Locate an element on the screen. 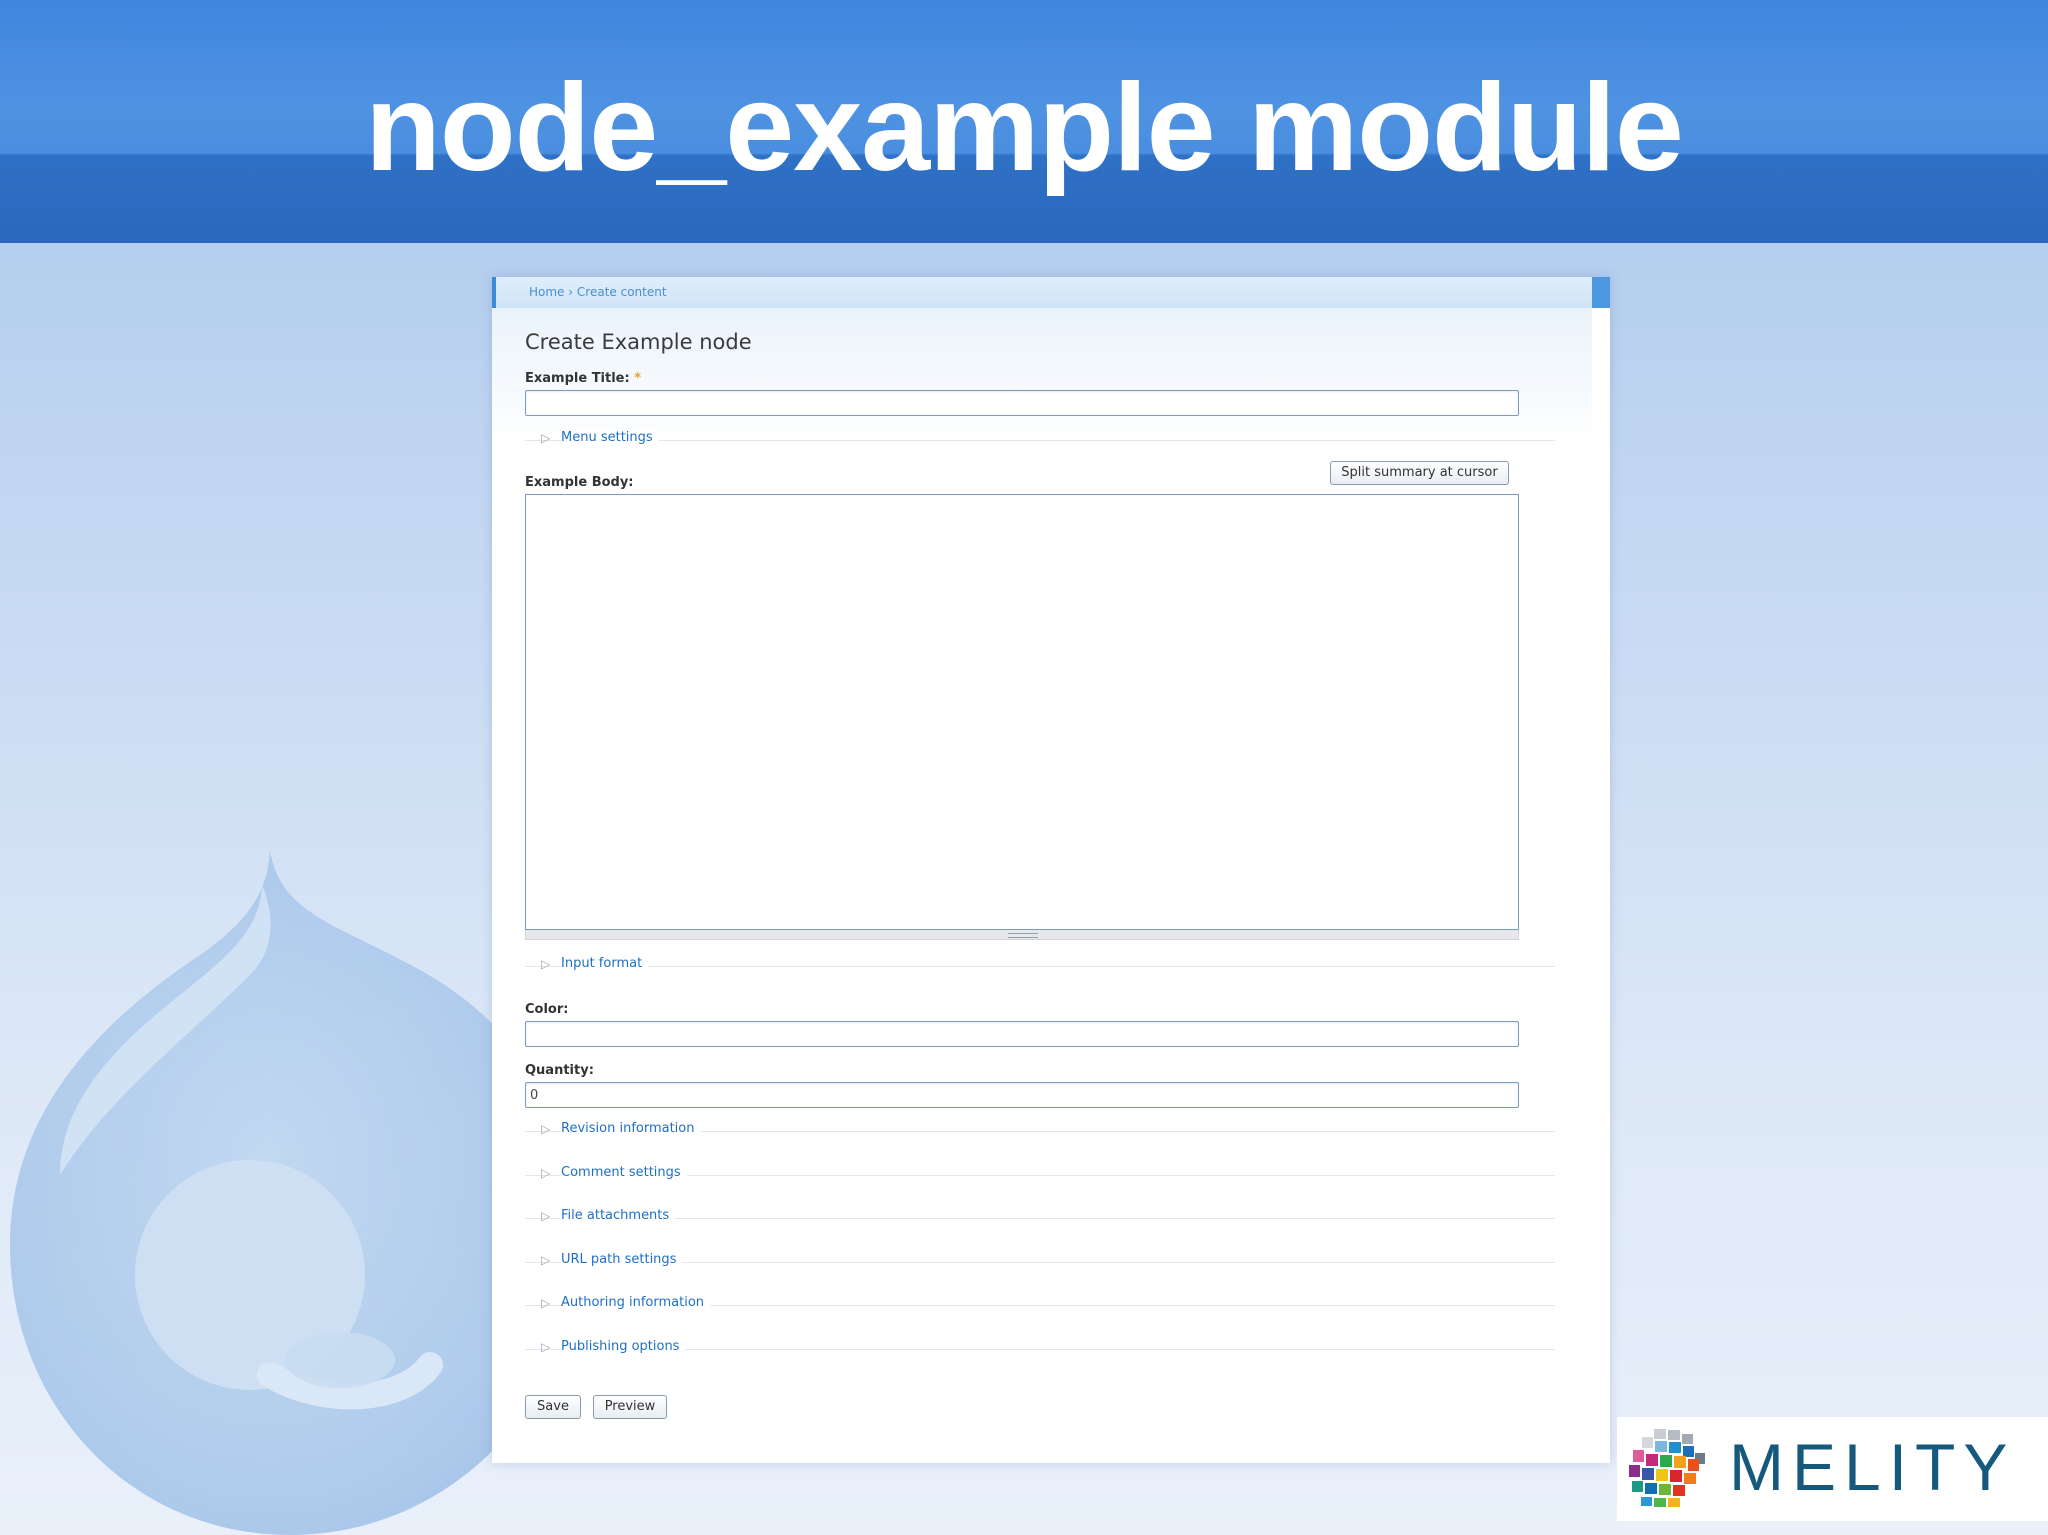 The image size is (2048, 1535). file-attachments-link: File attachments is located at coordinates (618, 1215).